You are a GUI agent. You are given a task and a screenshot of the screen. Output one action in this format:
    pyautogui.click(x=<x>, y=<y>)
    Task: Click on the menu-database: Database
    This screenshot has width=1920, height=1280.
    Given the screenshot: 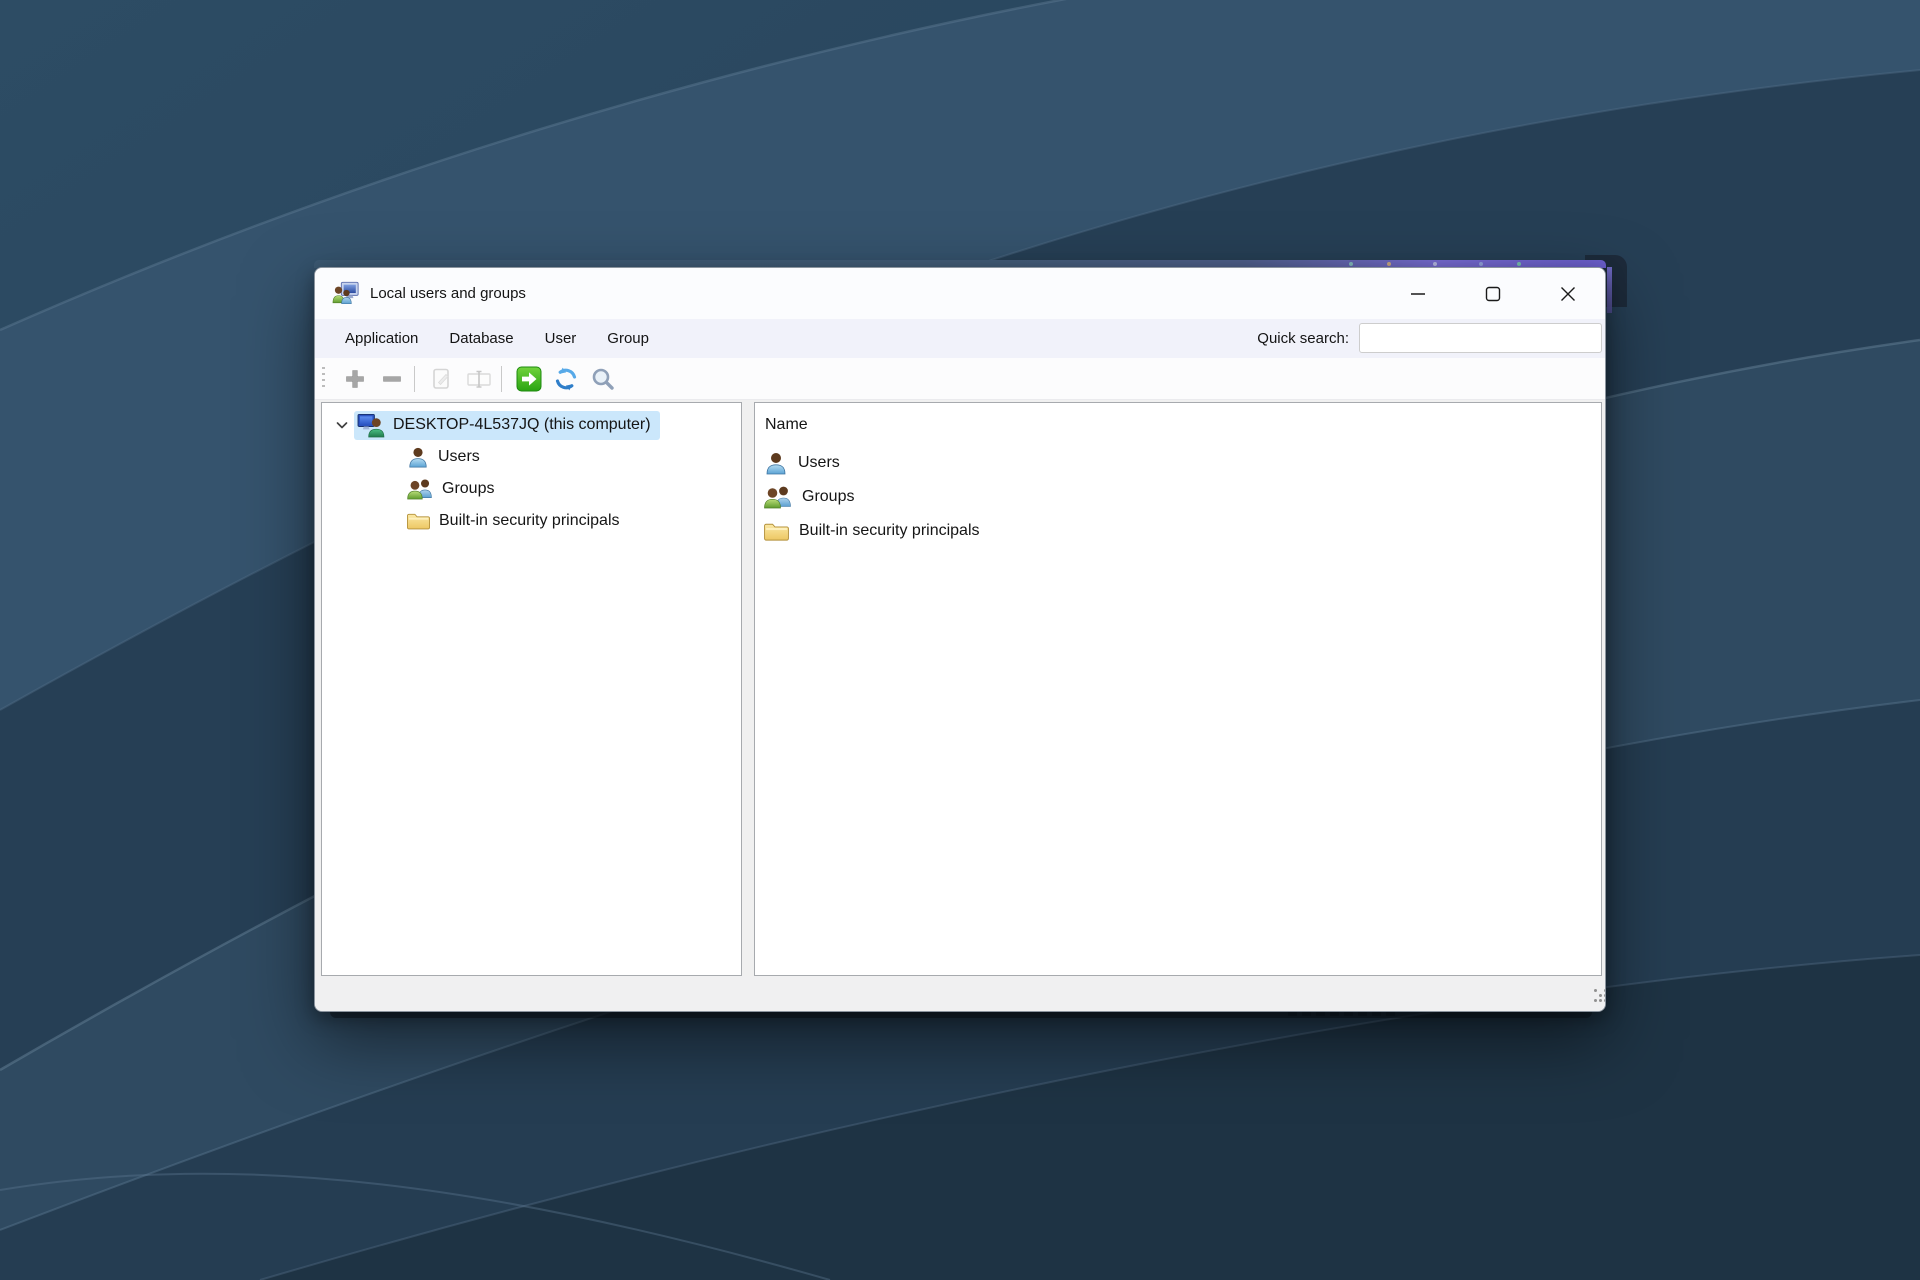 What is the action you would take?
    pyautogui.click(x=481, y=338)
    